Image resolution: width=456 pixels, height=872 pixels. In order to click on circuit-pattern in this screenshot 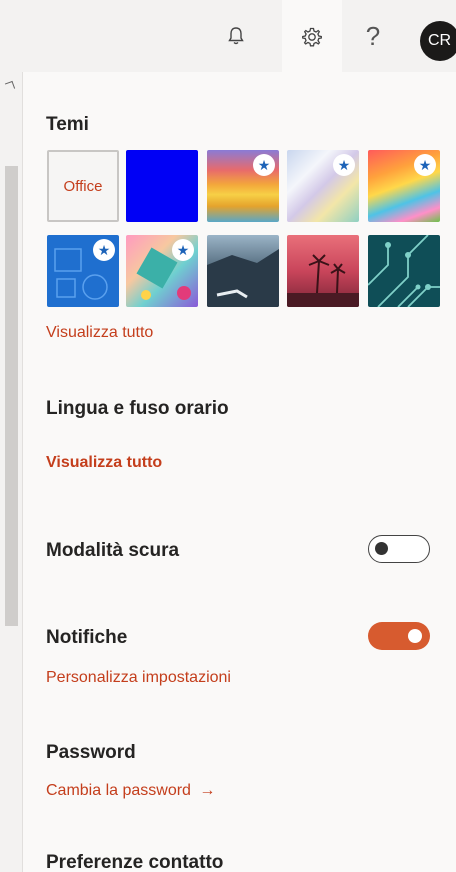, I will do `click(404, 271)`.